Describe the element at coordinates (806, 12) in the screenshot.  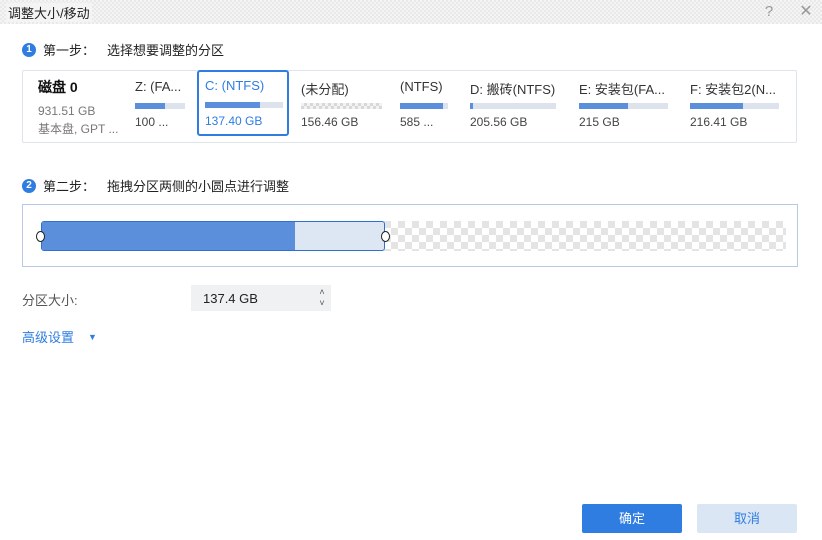
I see `close-icon: ✕` at that location.